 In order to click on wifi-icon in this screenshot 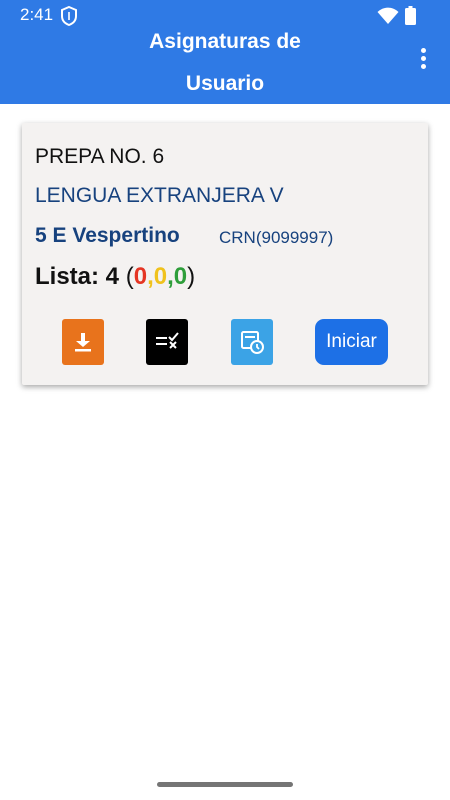, I will do `click(388, 15)`.